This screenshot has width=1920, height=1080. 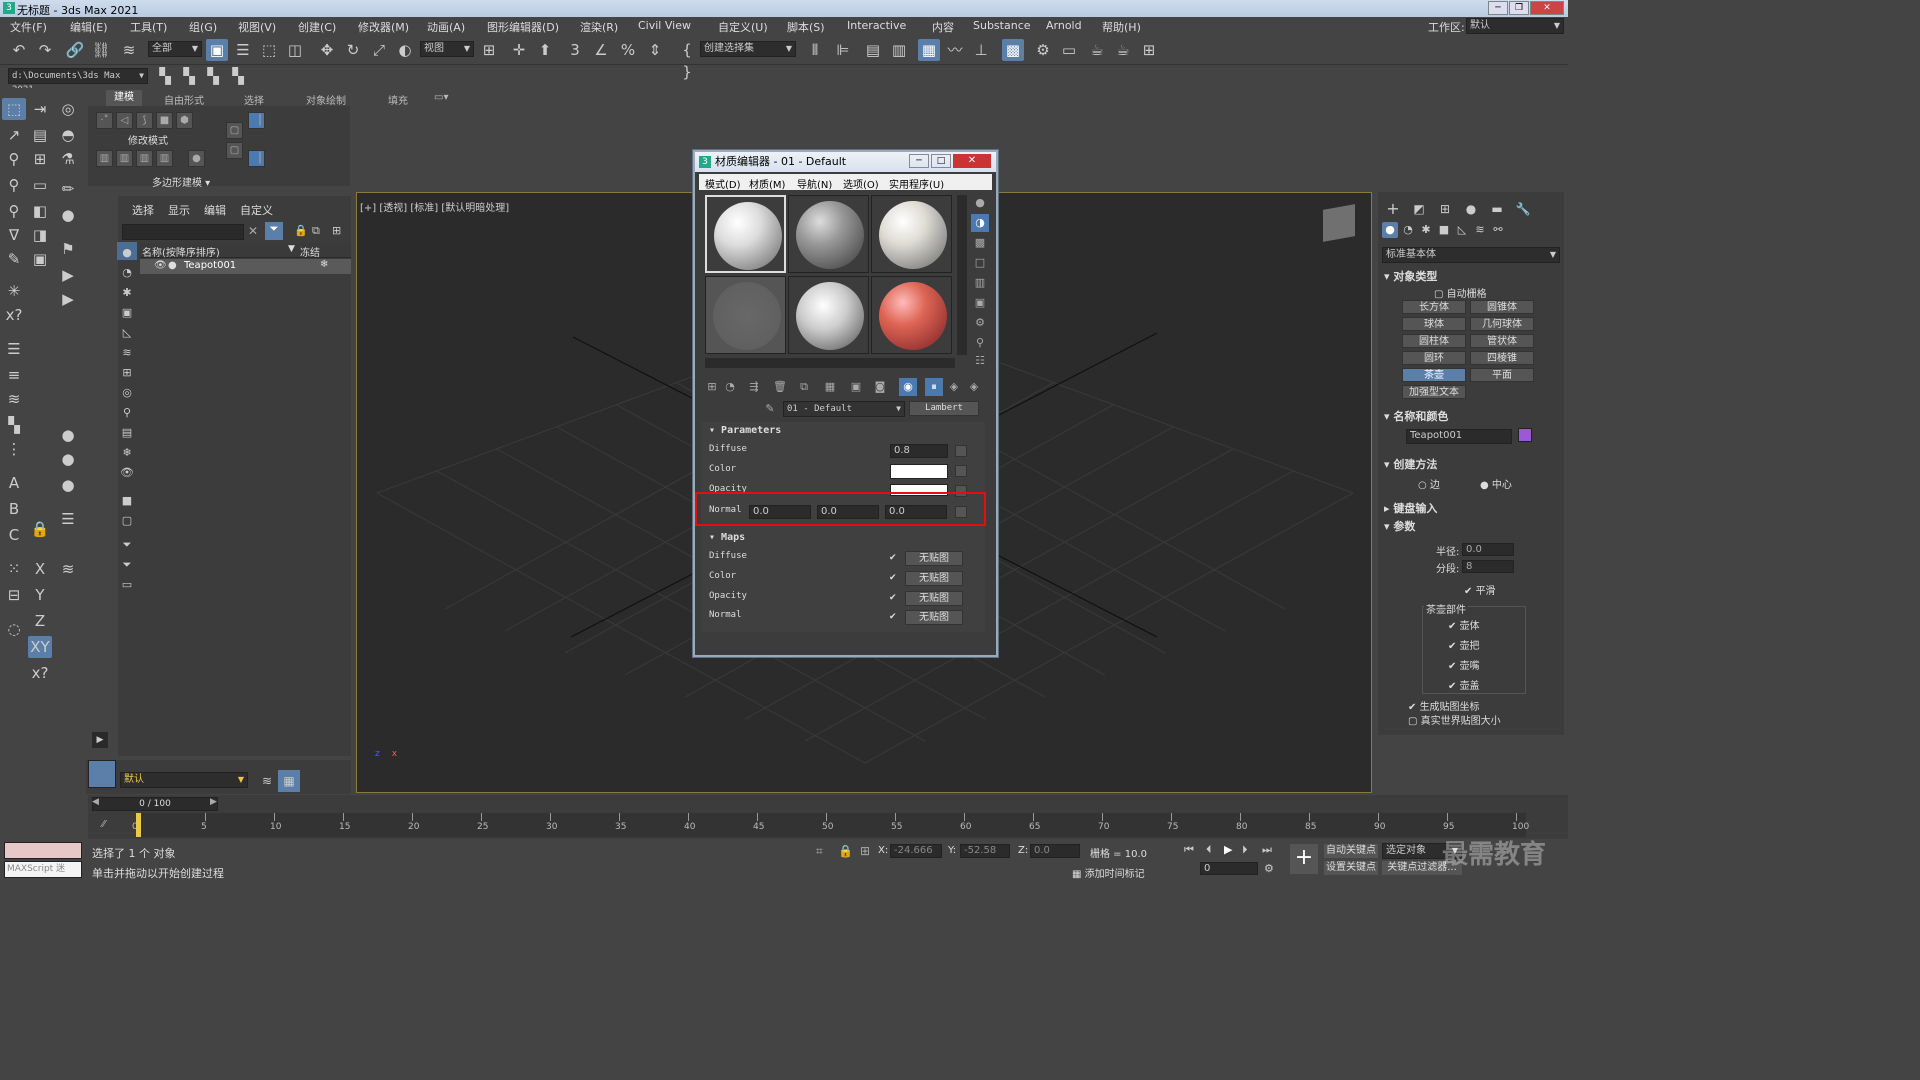 I want to click on assign-to-selection-icon: ⇶, so click(x=754, y=387).